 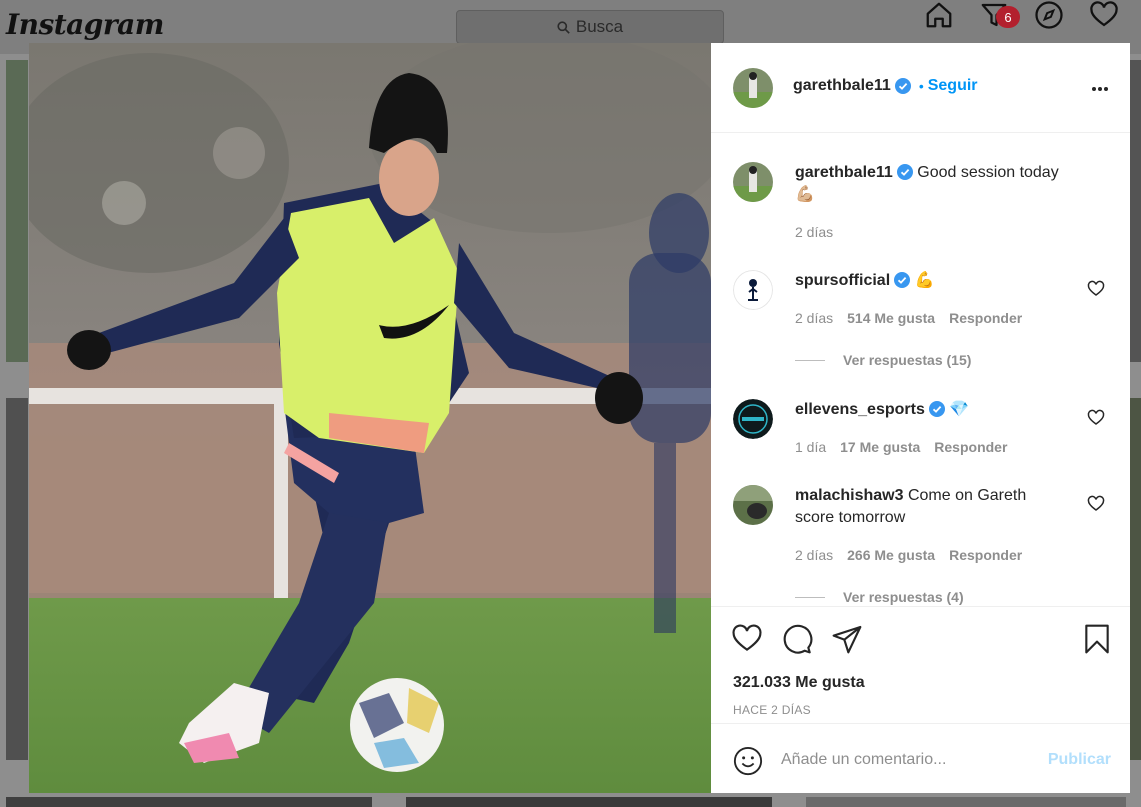 What do you see at coordinates (798, 640) in the screenshot?
I see `comment-icon` at bounding box center [798, 640].